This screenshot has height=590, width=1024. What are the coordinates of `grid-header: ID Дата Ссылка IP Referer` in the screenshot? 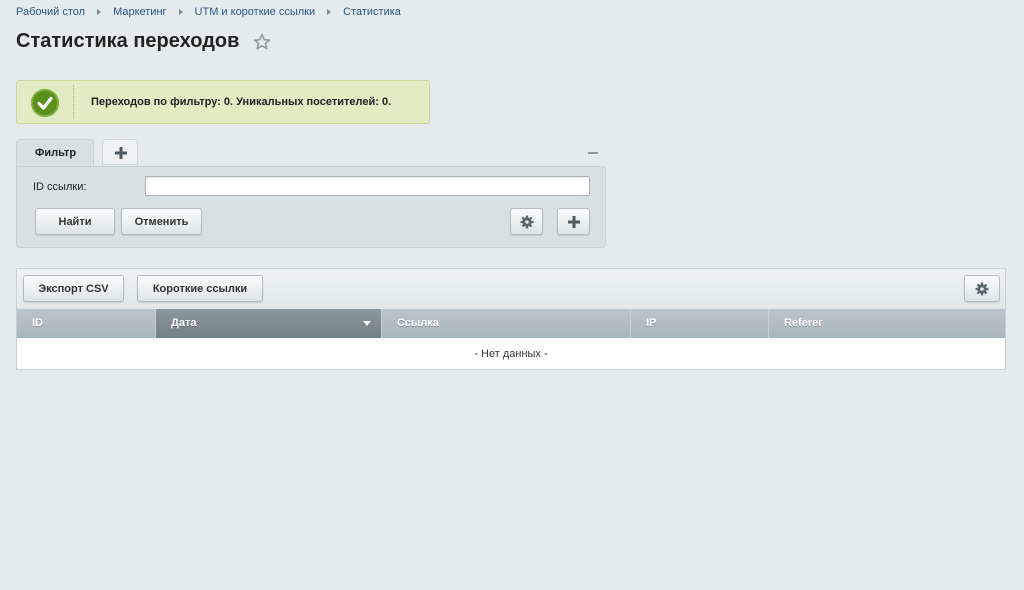 It's located at (511, 323).